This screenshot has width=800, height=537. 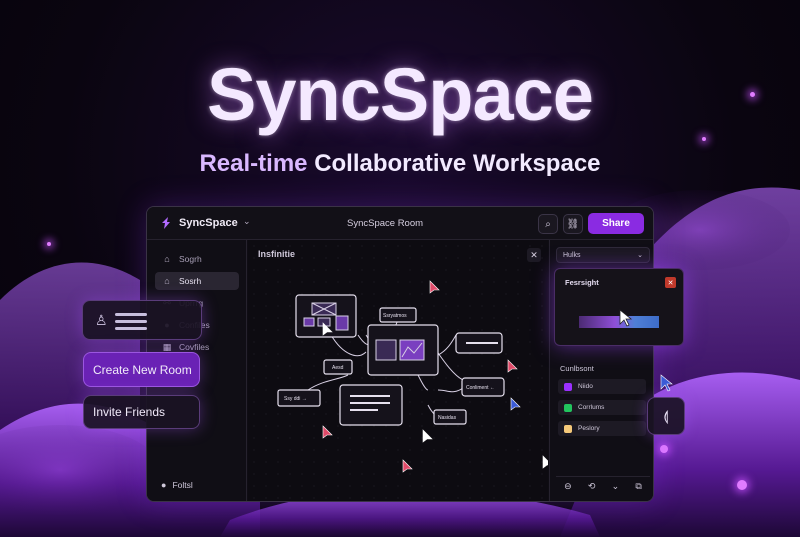 What do you see at coordinates (385, 223) in the screenshot?
I see `room-title: SyncSpace Room` at bounding box center [385, 223].